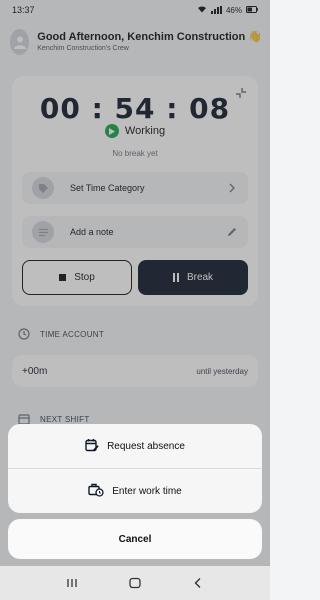  I want to click on enter-work-time-option: Enter work time, so click(135, 491).